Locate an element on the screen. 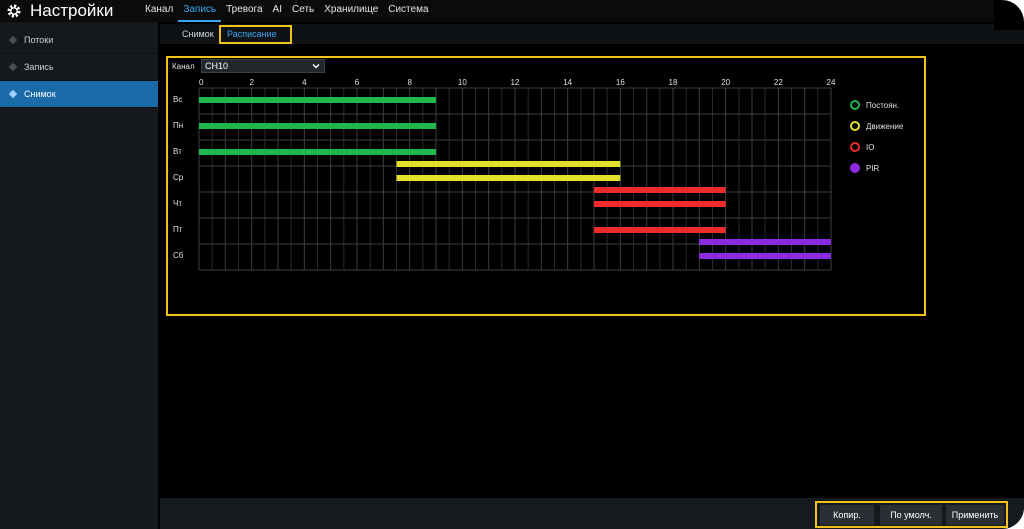 This screenshot has height=529, width=1024. day-label: Сб is located at coordinates (178, 255).